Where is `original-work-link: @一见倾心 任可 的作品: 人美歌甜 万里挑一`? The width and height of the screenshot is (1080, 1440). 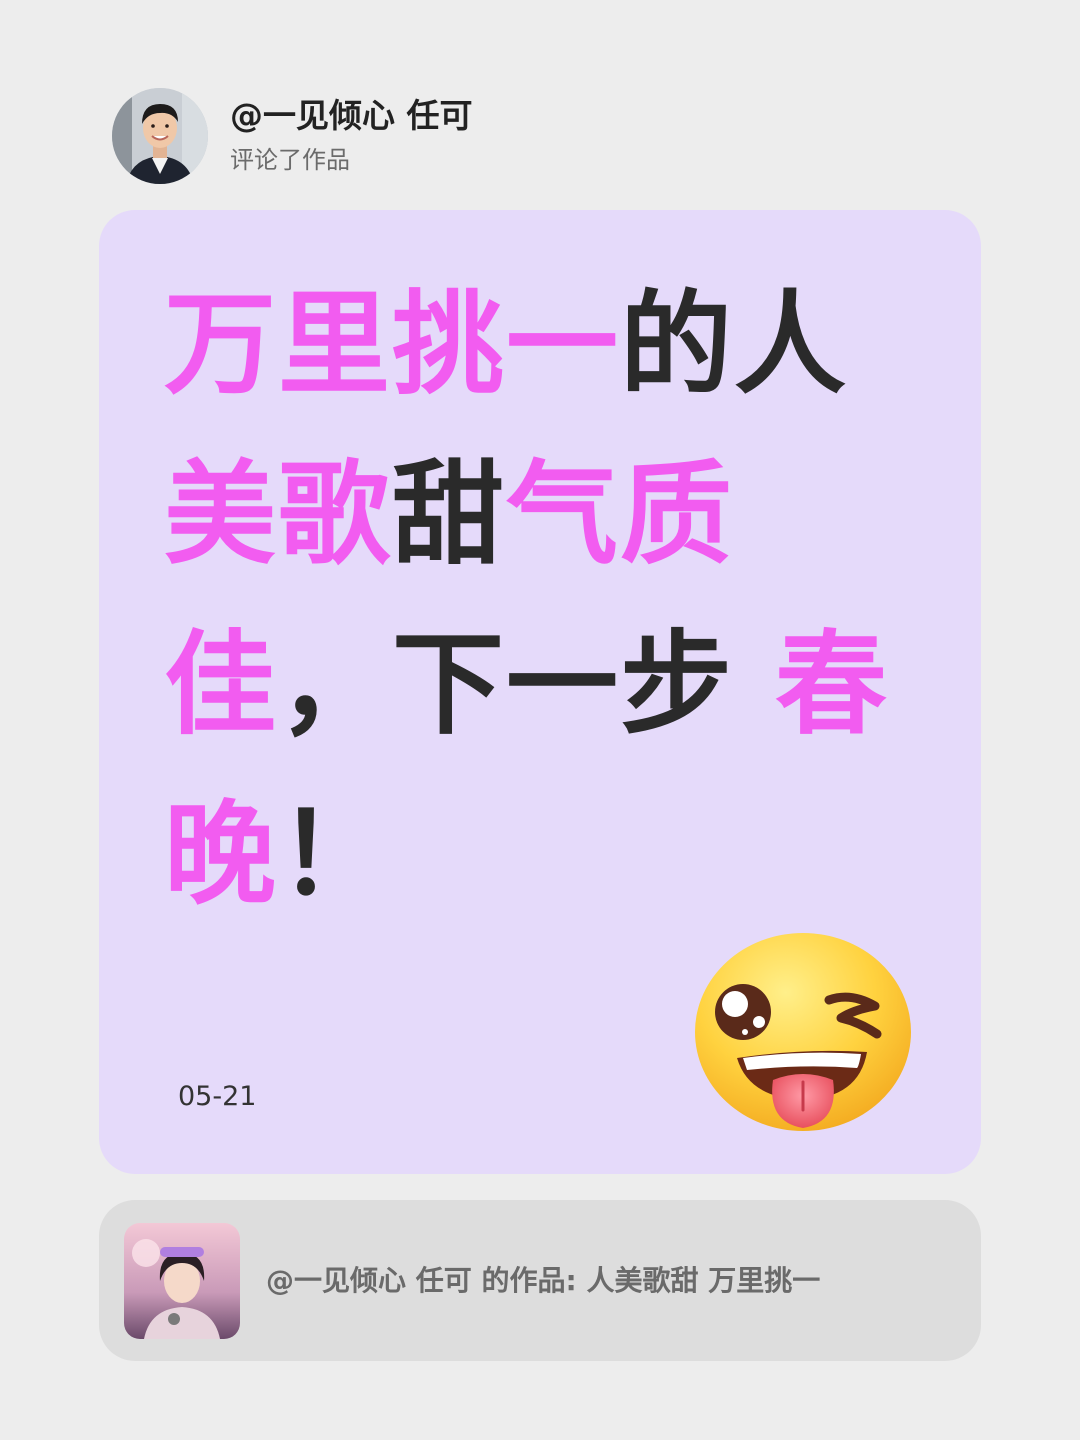 original-work-link: @一见倾心 任可 的作品: 人美歌甜 万里挑一 is located at coordinates (540, 1280).